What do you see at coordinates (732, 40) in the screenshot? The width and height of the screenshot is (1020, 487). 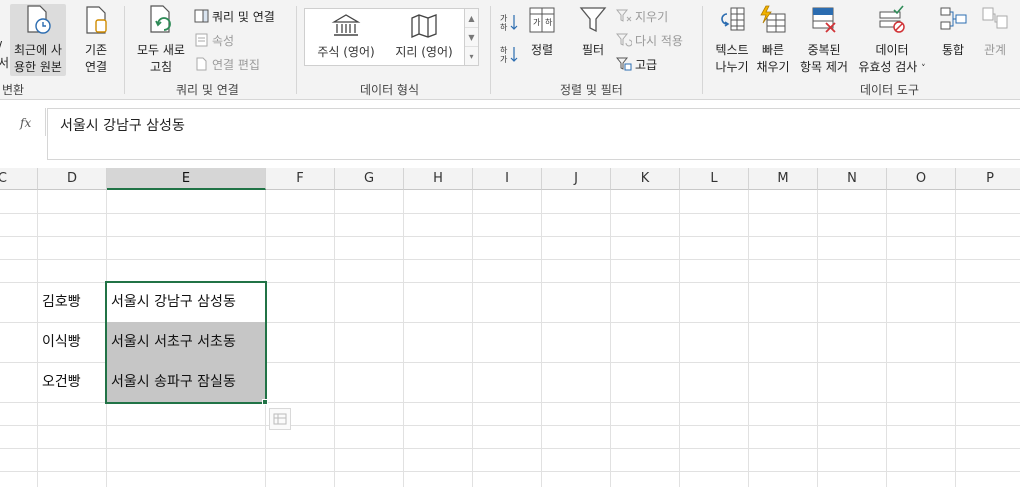 I see `text-to-columns-button: 텍스트 나누기` at bounding box center [732, 40].